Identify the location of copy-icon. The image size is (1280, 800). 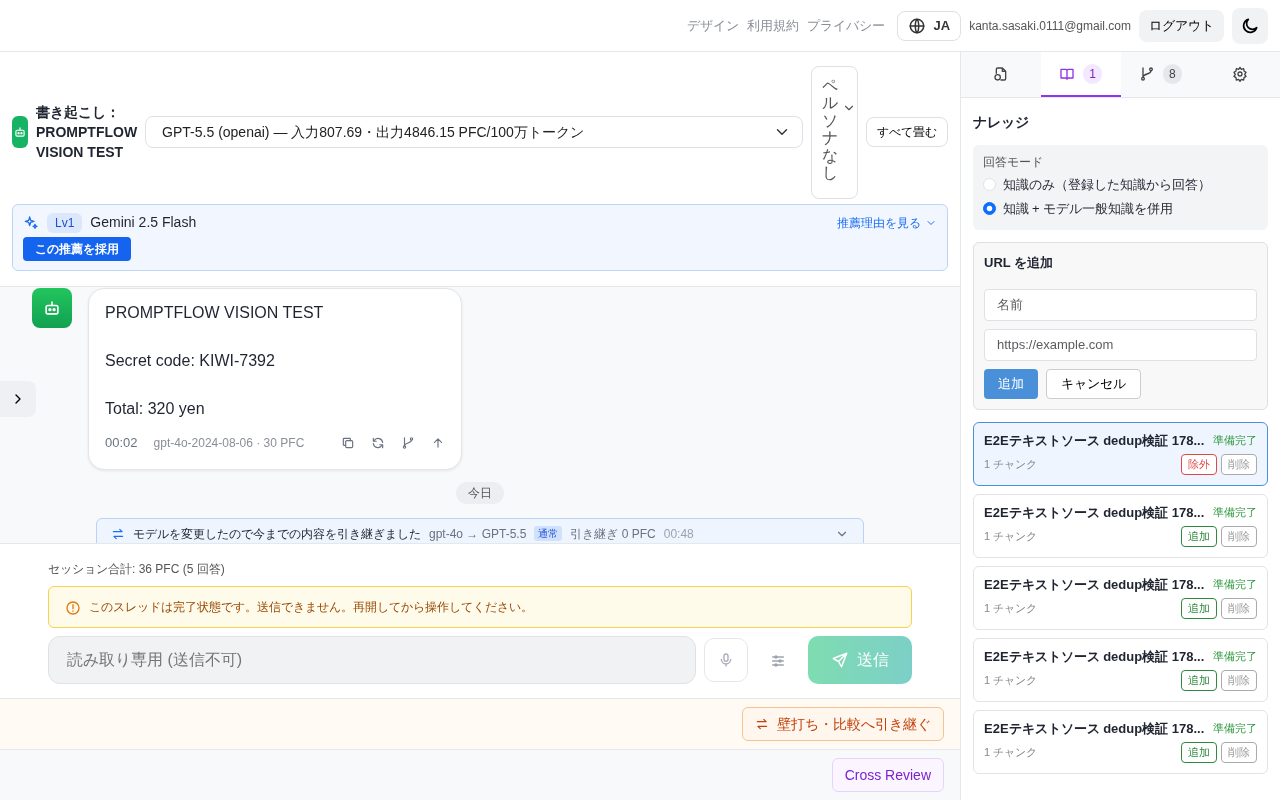
(348, 442).